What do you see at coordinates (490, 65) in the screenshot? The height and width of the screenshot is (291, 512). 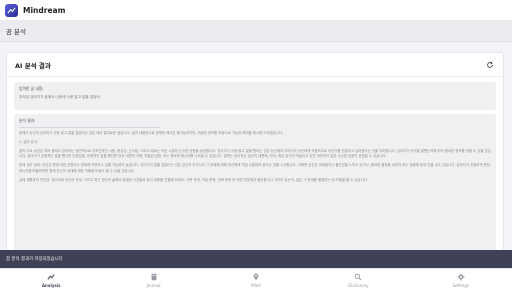 I see `refresh-icon` at bounding box center [490, 65].